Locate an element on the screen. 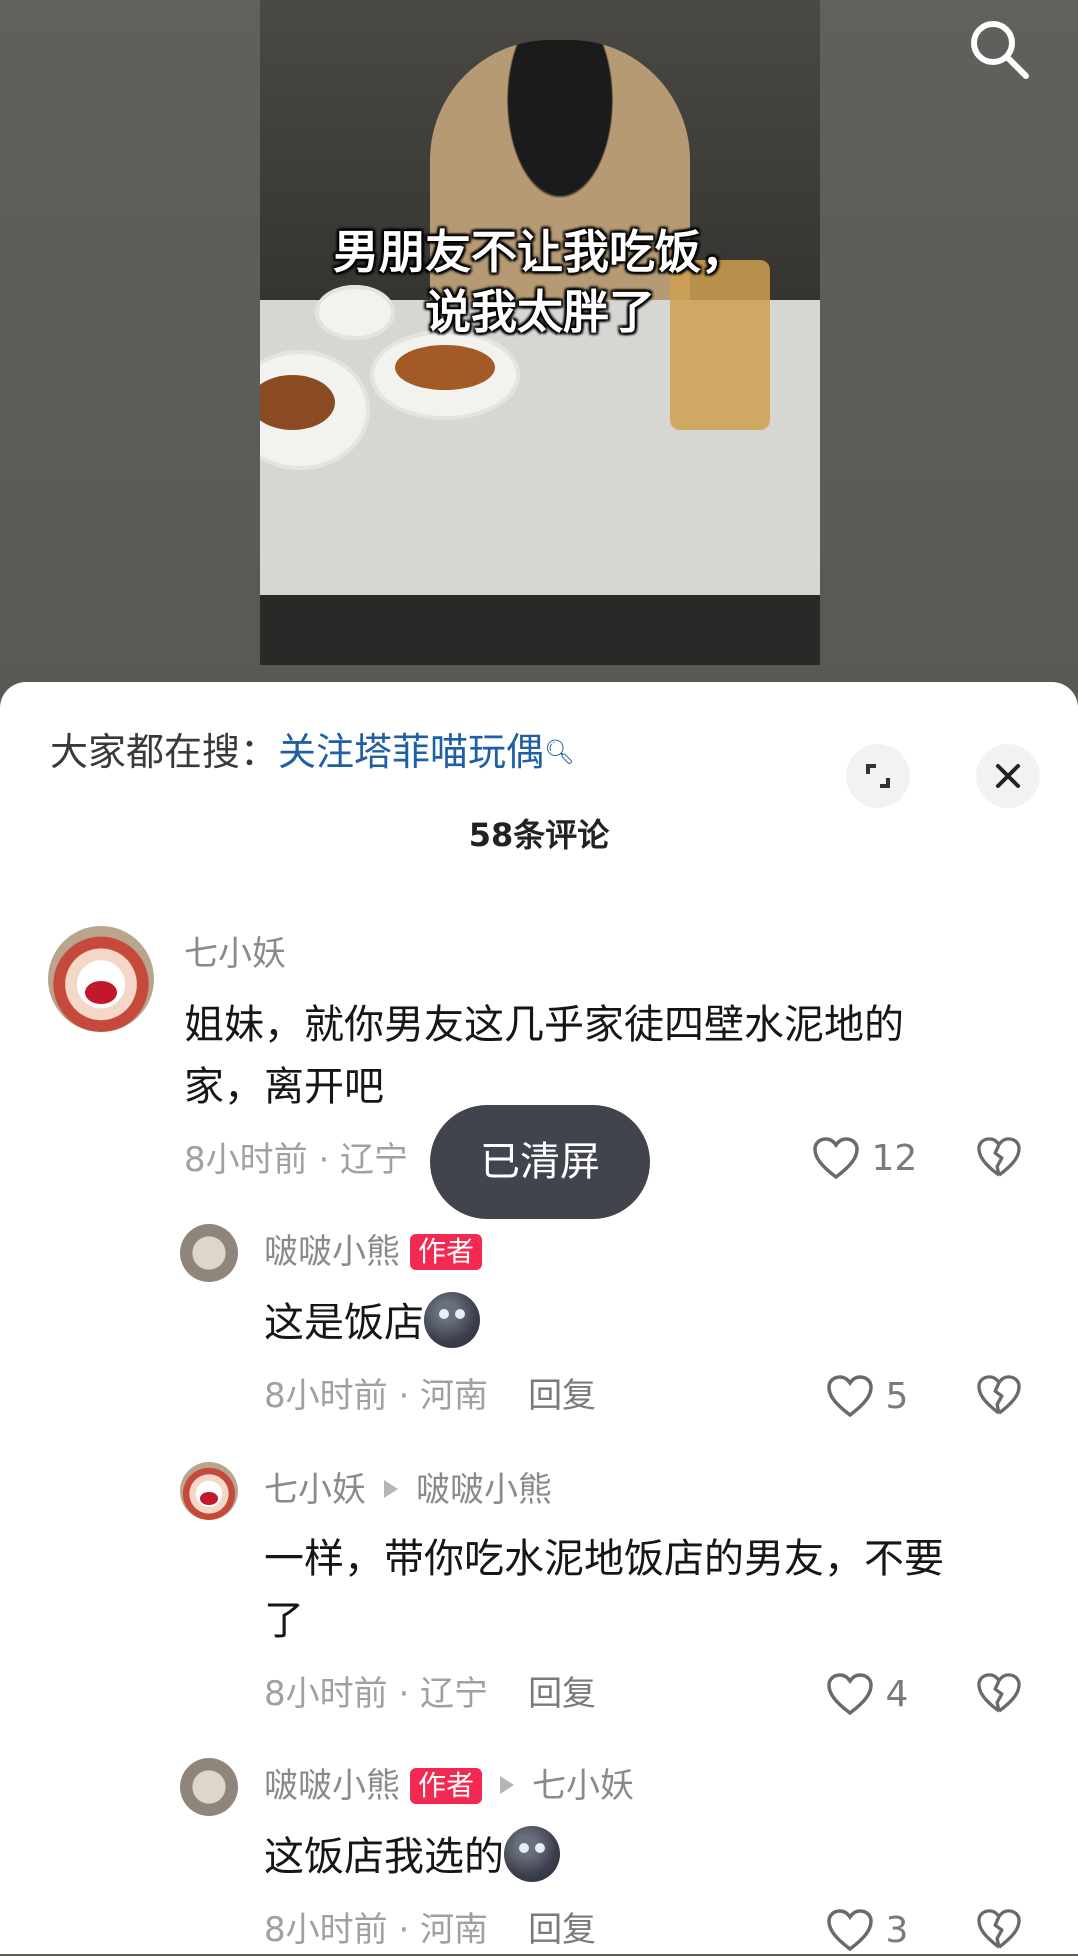 Image resolution: width=1078 pixels, height=1956 pixels. reply-to-username: 七小妖 is located at coordinates (583, 1786).